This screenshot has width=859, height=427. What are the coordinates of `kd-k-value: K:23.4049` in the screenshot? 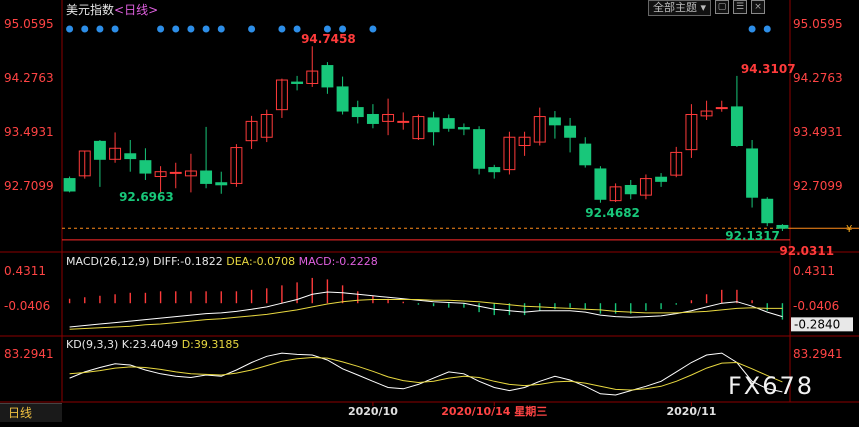 It's located at (150, 344).